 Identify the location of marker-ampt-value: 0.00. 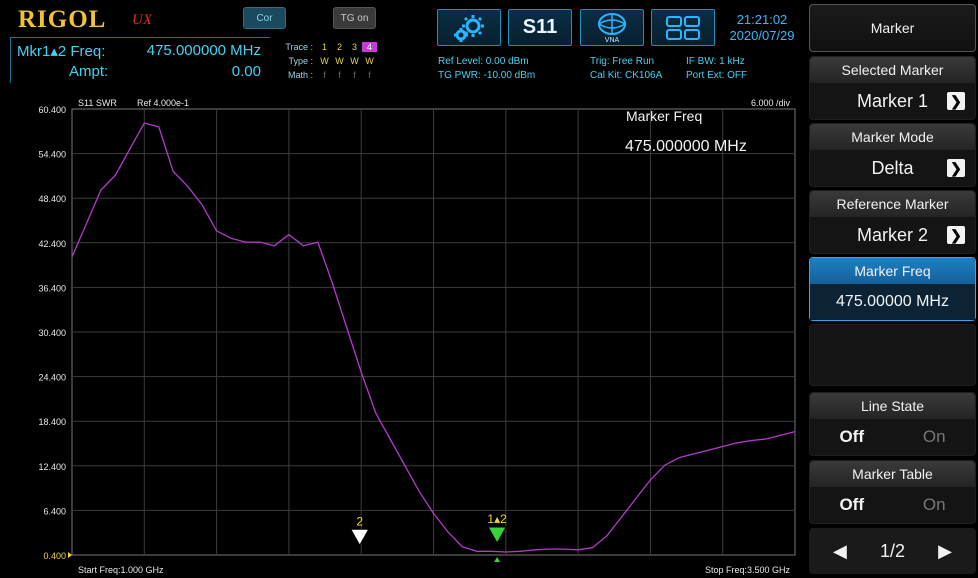
(246, 71).